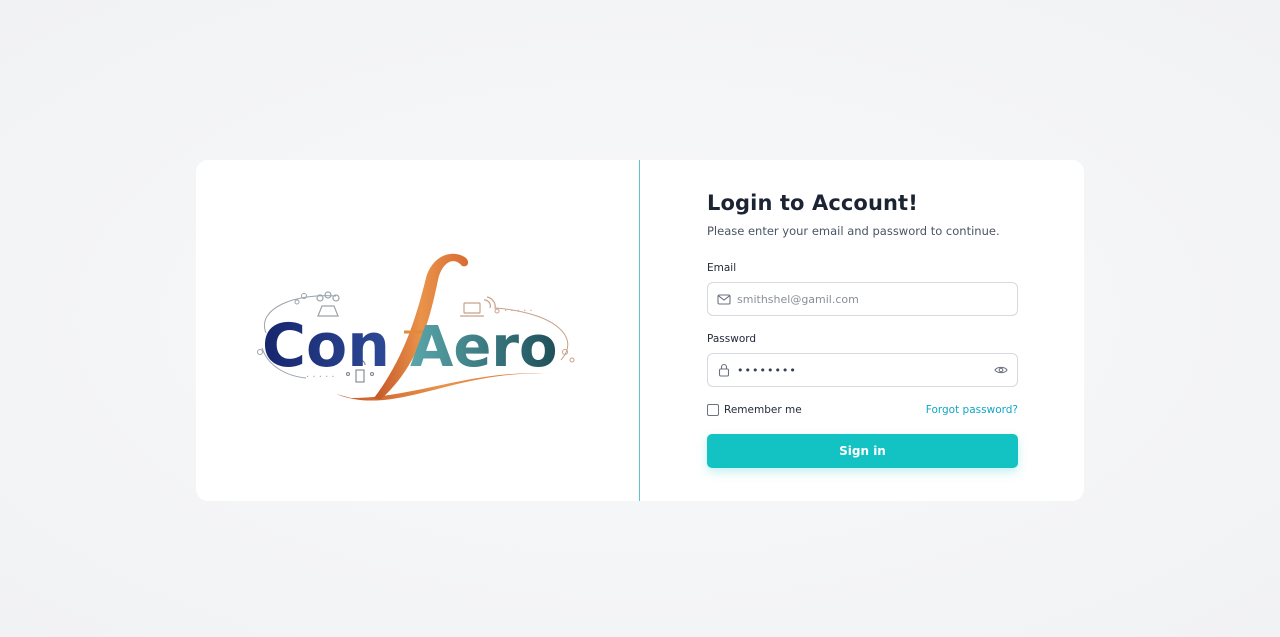 This screenshot has height=637, width=1280. I want to click on password-field, so click(862, 370).